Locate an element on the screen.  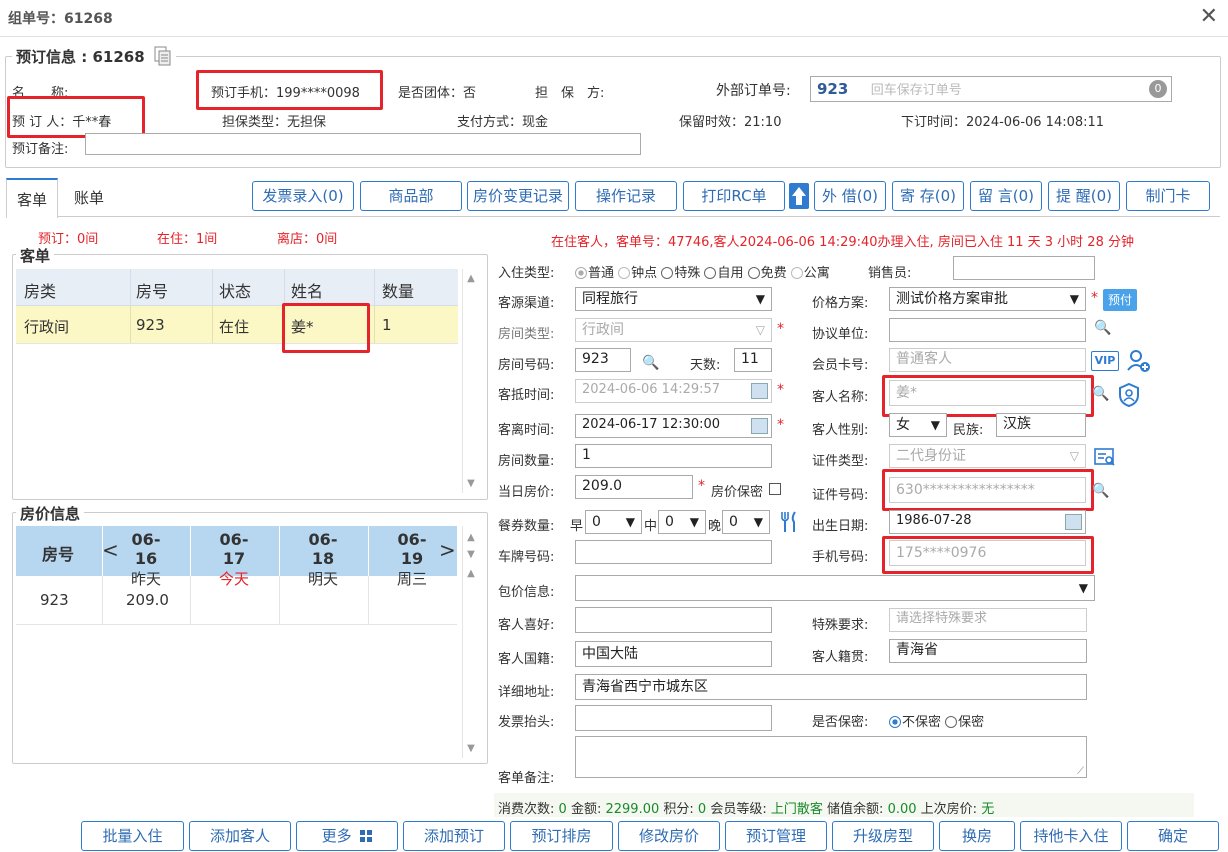
radio-secret is located at coordinates (951, 722).